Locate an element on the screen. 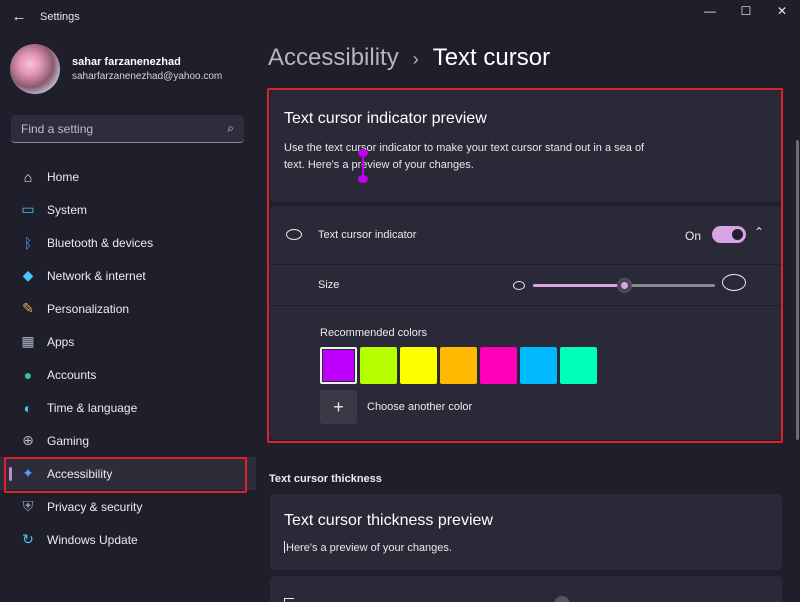 This screenshot has height=602, width=800. plus-icon: + is located at coordinates (338, 406).